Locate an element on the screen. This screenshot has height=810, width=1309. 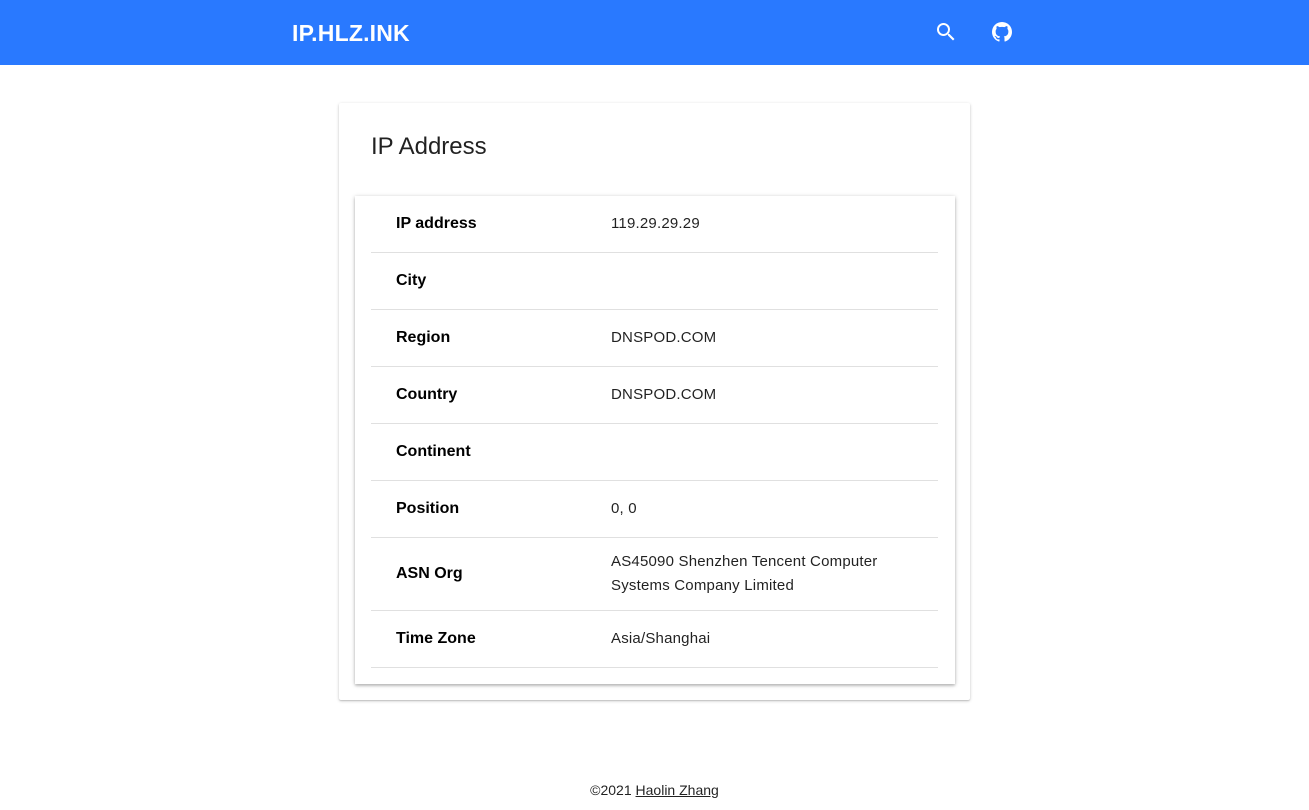
row-key: Time Zone is located at coordinates (491, 639).